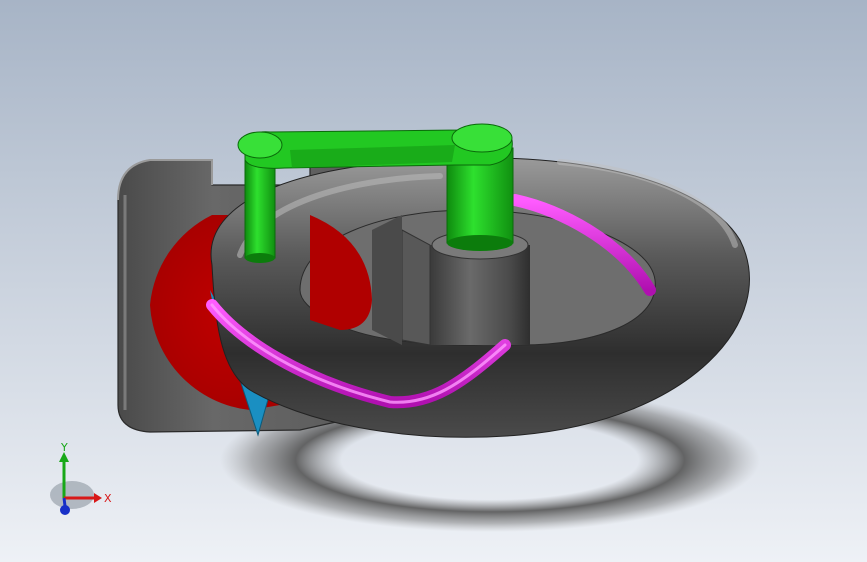  I want to click on triad-base, so click(72, 495).